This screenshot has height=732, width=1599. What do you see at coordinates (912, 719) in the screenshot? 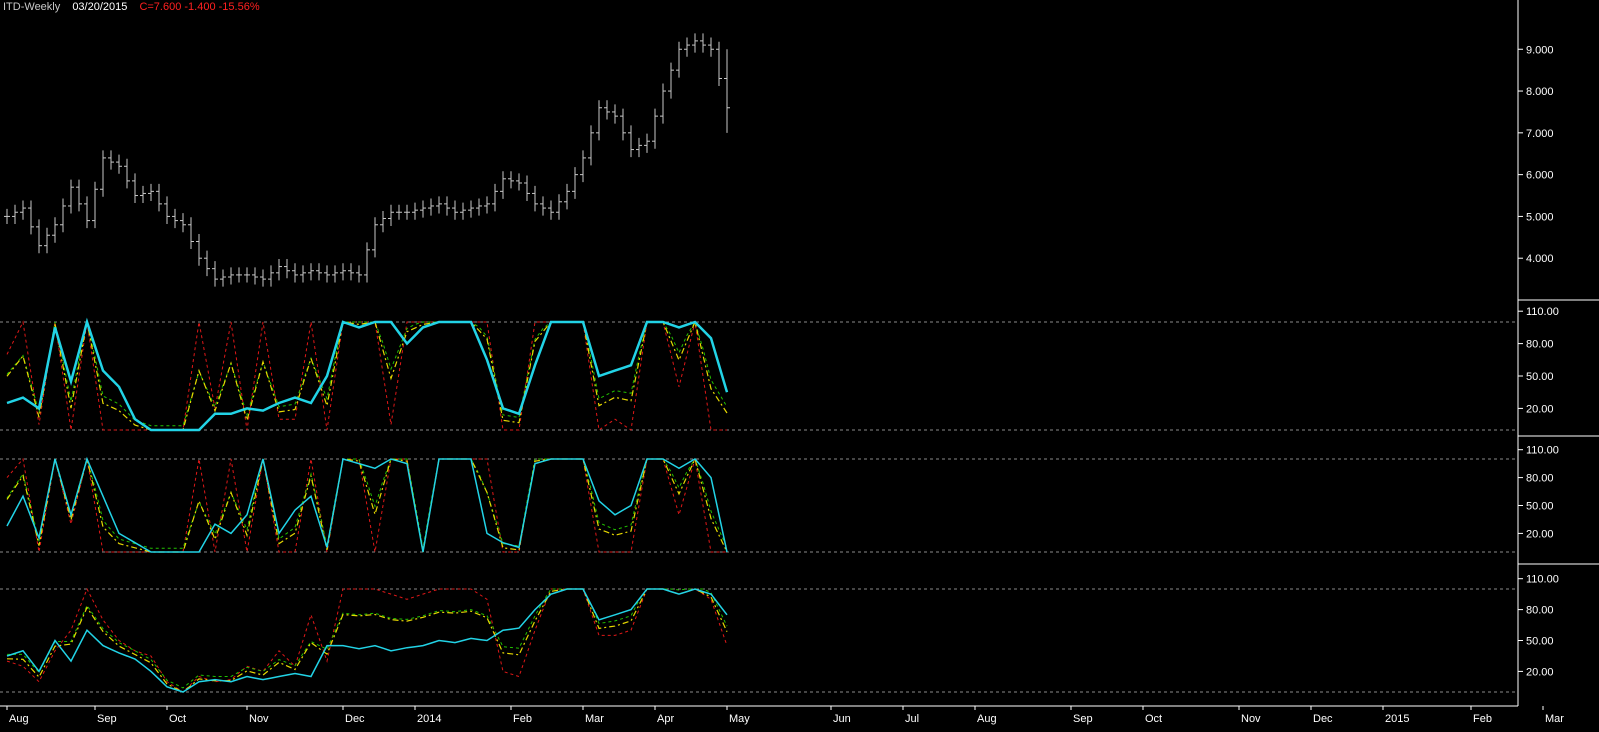
I see `x-tick-label: Jul` at bounding box center [912, 719].